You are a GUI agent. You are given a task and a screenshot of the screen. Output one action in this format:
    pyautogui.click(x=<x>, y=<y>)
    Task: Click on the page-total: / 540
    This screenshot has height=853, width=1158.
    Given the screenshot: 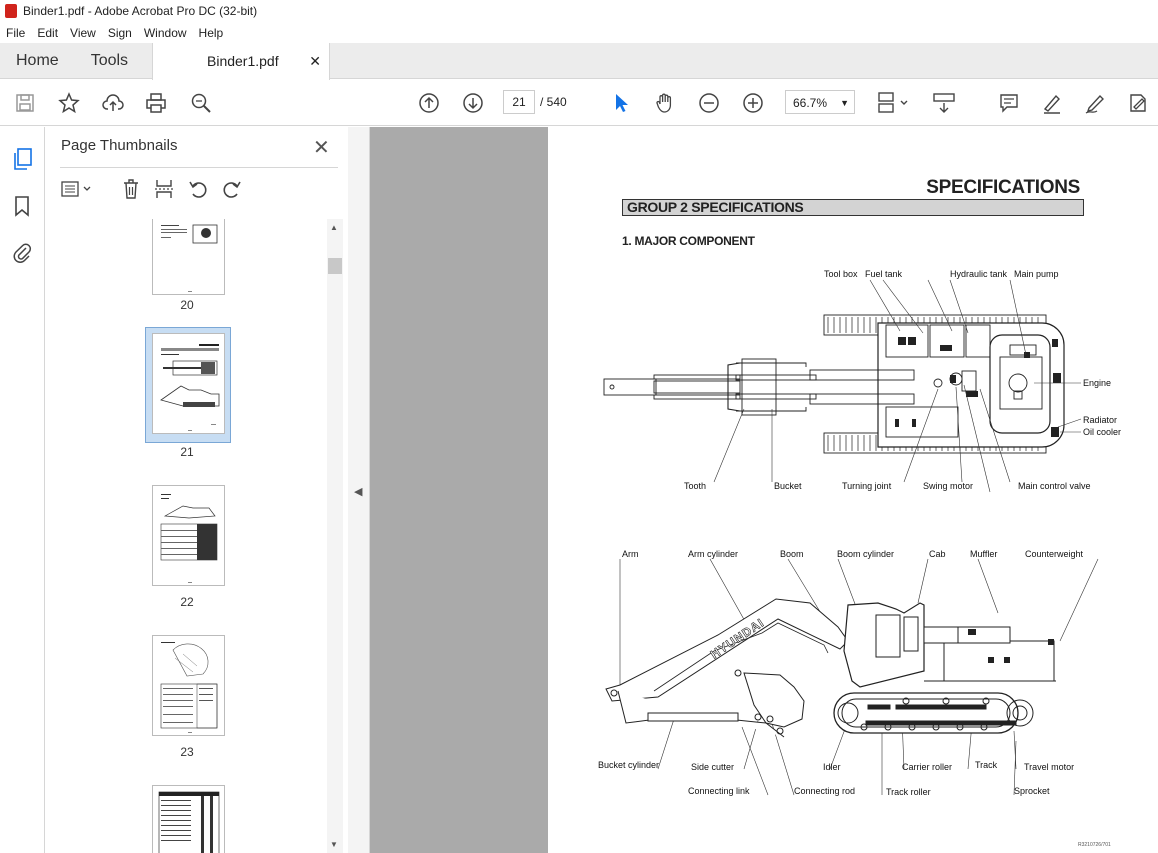 What is the action you would take?
    pyautogui.click(x=553, y=102)
    